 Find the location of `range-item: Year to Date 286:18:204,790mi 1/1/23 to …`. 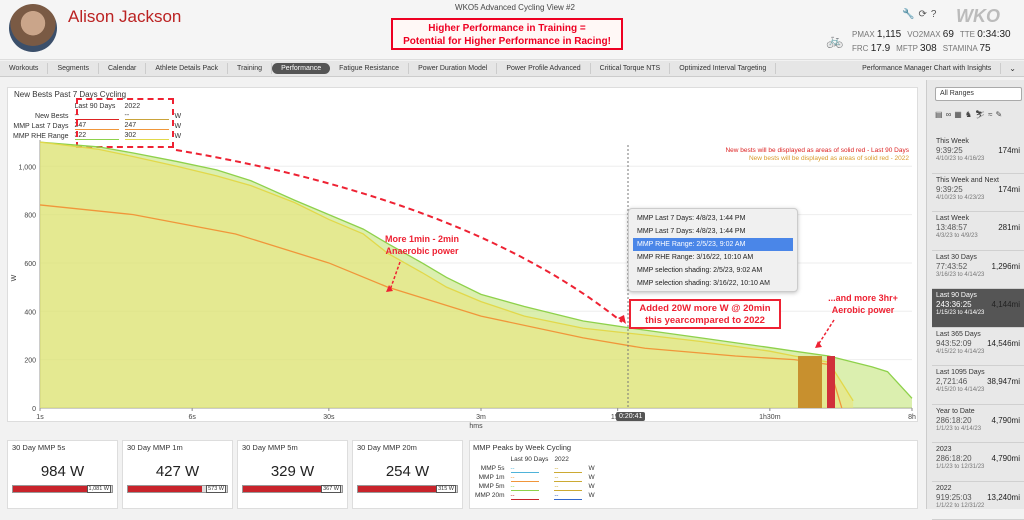

range-item: Year to Date 286:18:204,790mi 1/1/23 to … is located at coordinates (978, 424).